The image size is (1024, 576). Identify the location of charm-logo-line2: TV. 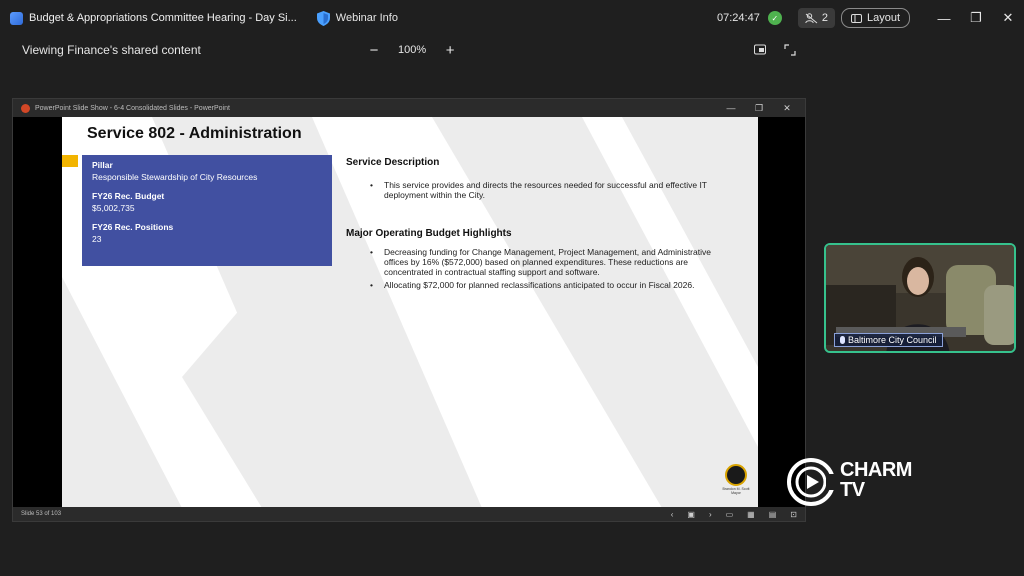
(852, 490).